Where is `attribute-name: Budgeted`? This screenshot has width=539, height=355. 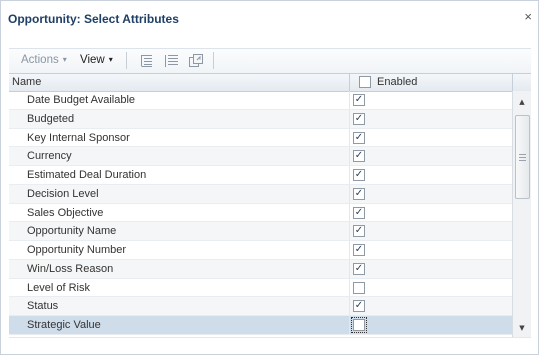
attribute-name: Budgeted is located at coordinates (51, 118).